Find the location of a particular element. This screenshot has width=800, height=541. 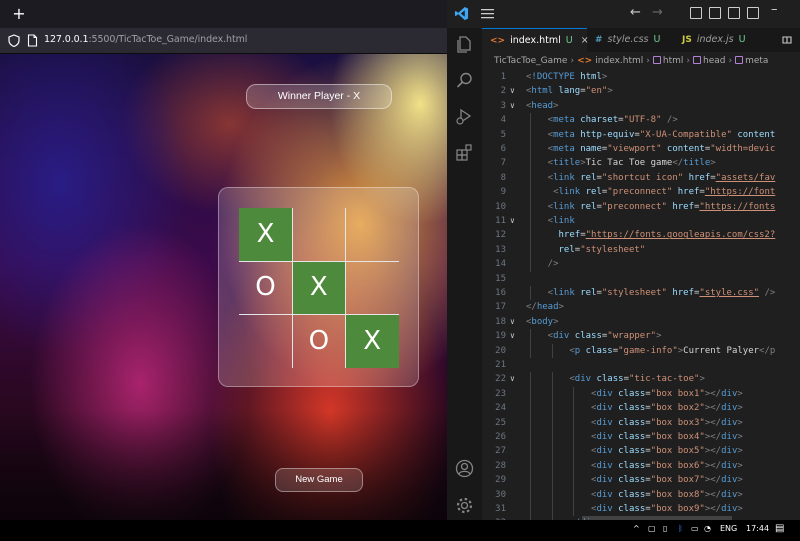

tab-index-html: <> index.html U × is located at coordinates (535, 40).